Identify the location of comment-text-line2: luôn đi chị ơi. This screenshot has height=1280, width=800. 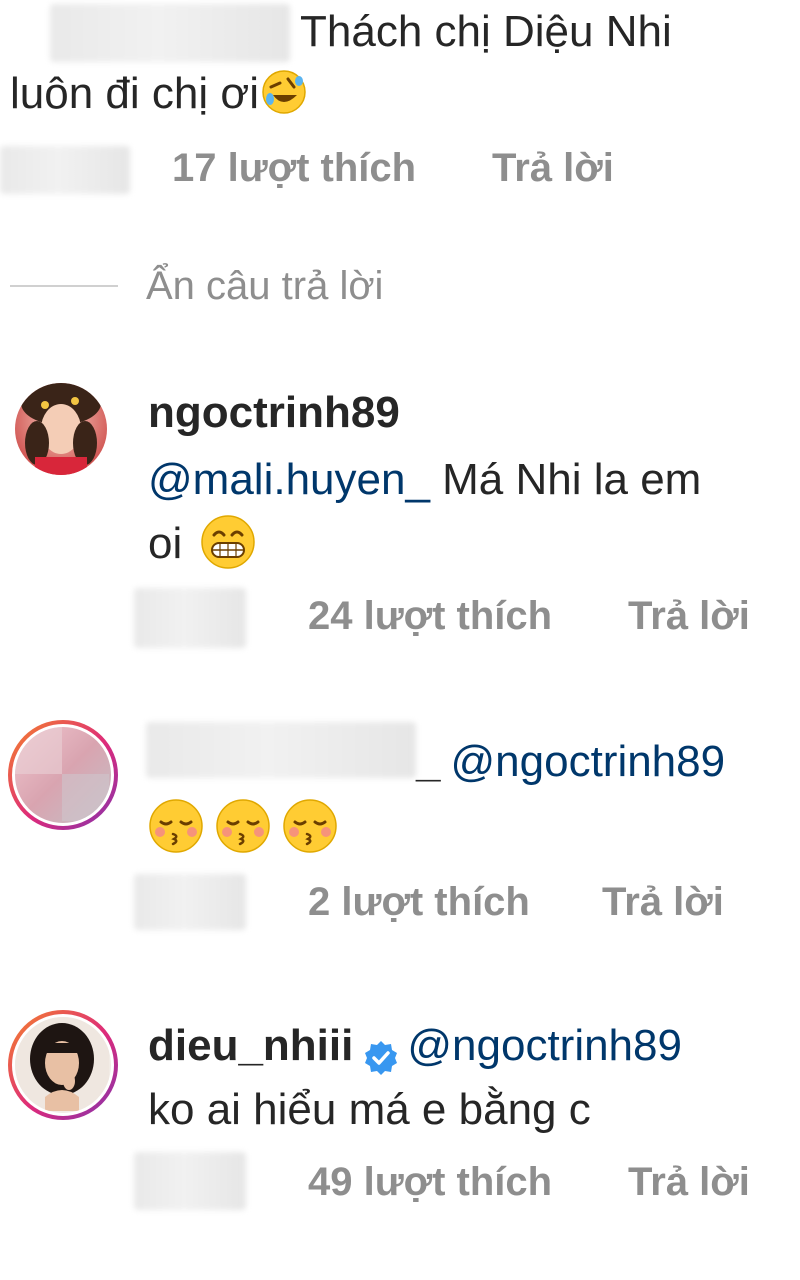
(158, 94).